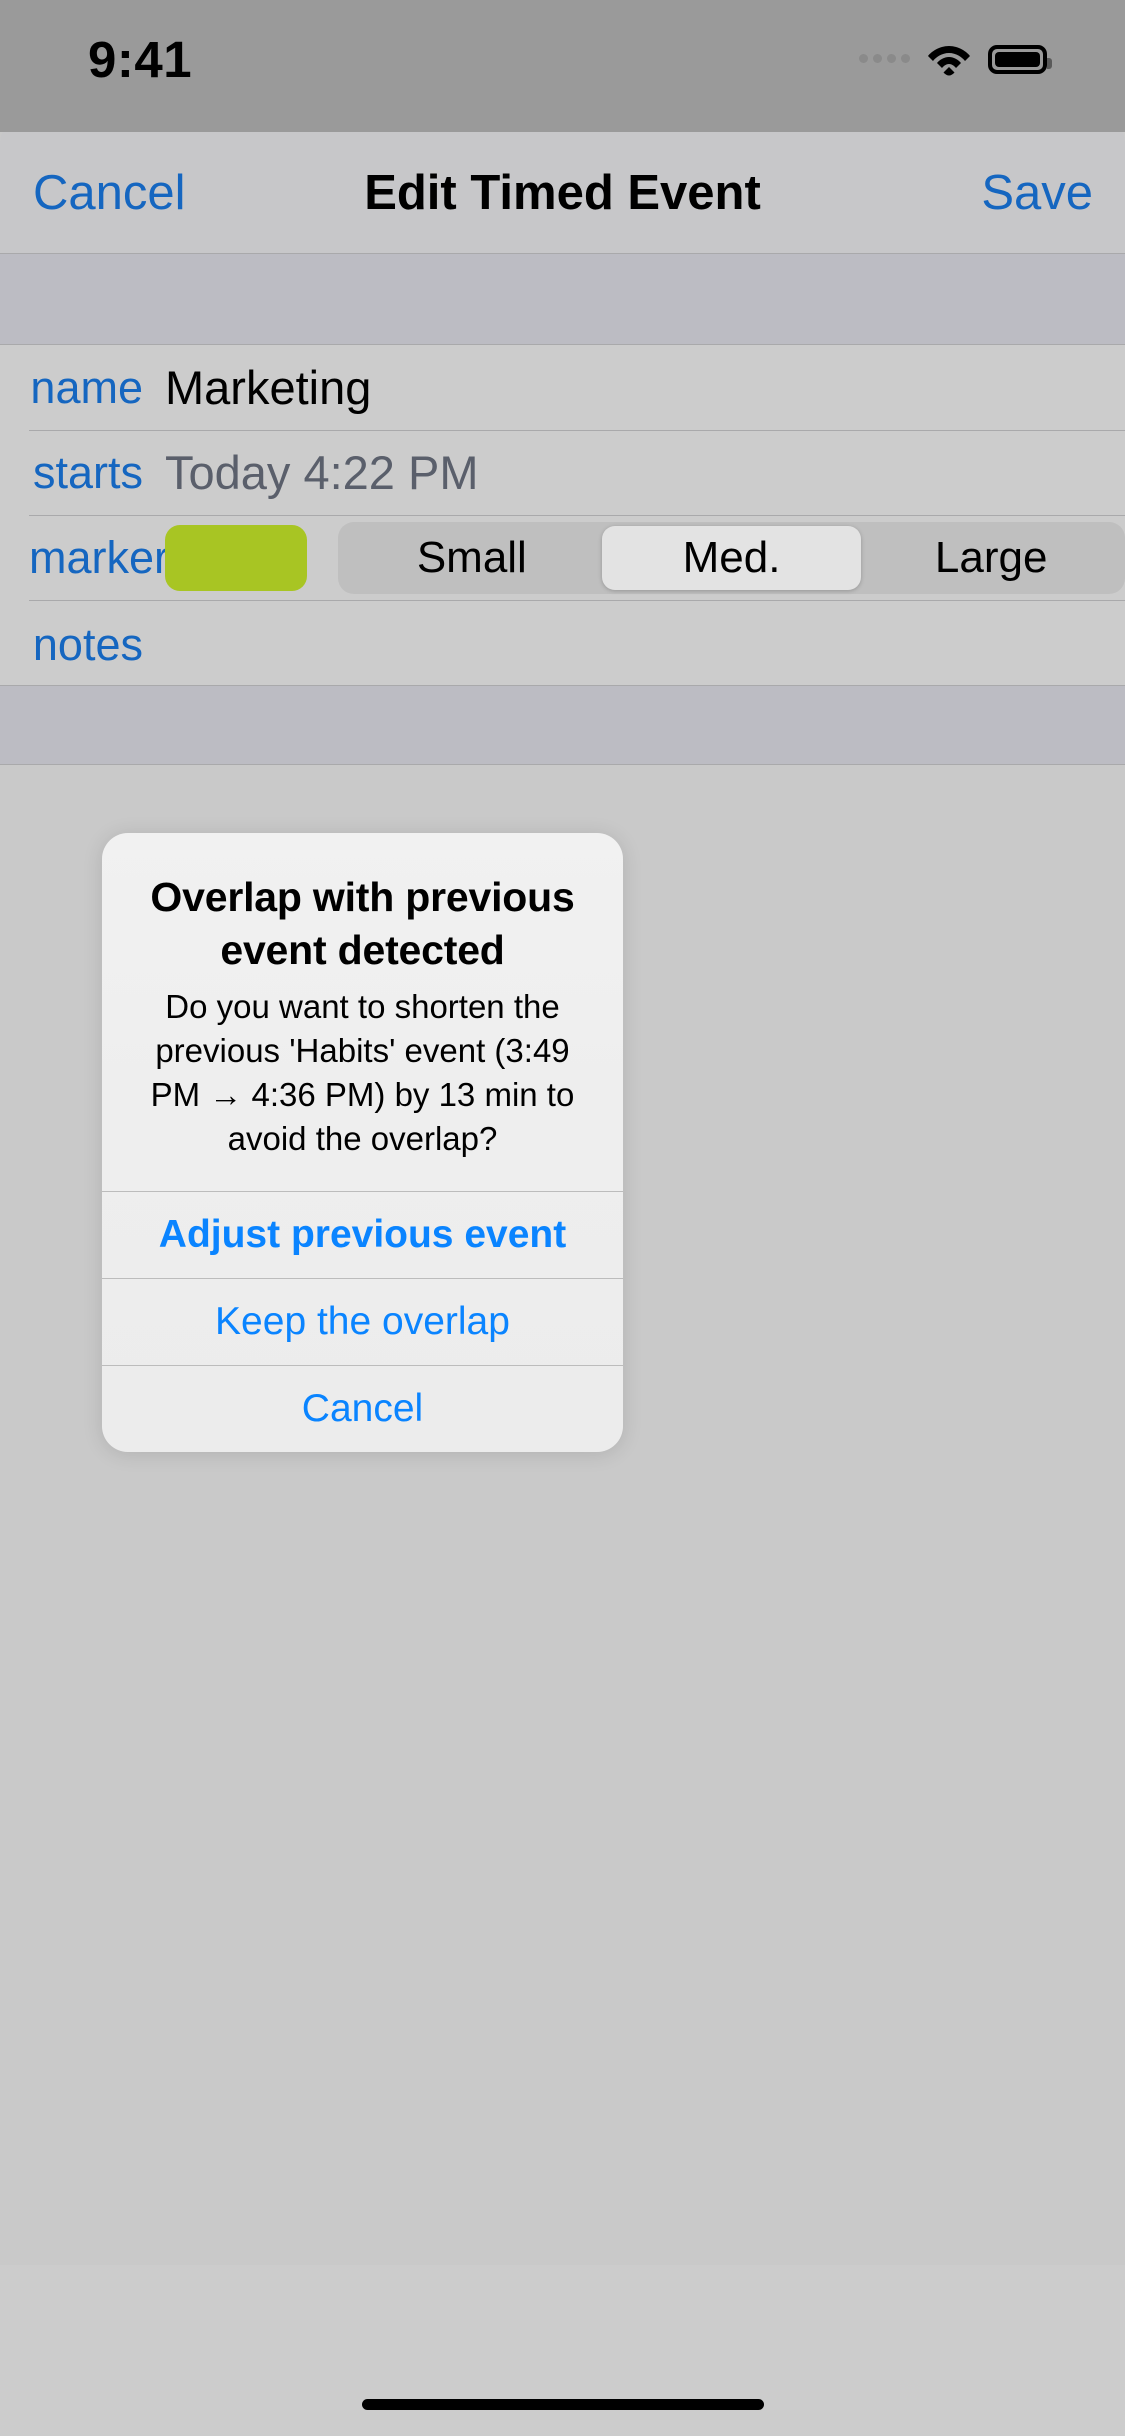 The width and height of the screenshot is (1125, 2436). What do you see at coordinates (562, 2404) in the screenshot?
I see `home-indicator` at bounding box center [562, 2404].